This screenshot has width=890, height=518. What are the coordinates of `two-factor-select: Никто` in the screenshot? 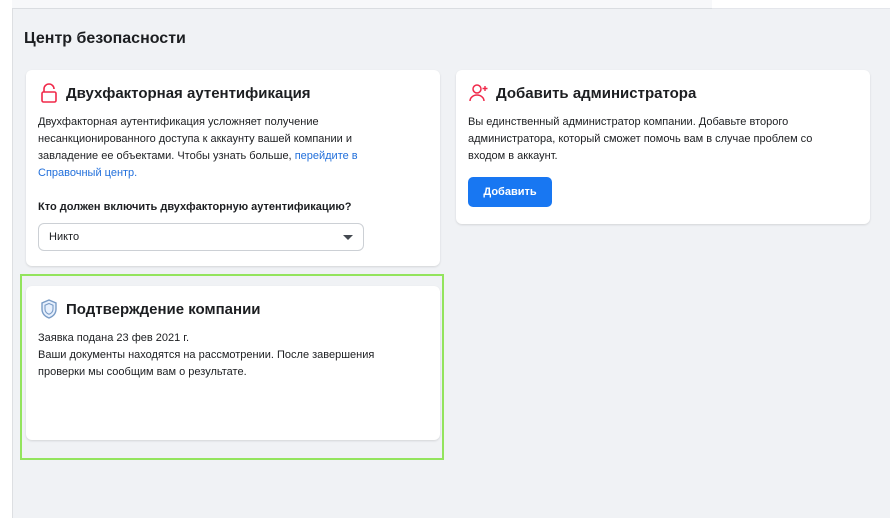 It's located at (201, 237).